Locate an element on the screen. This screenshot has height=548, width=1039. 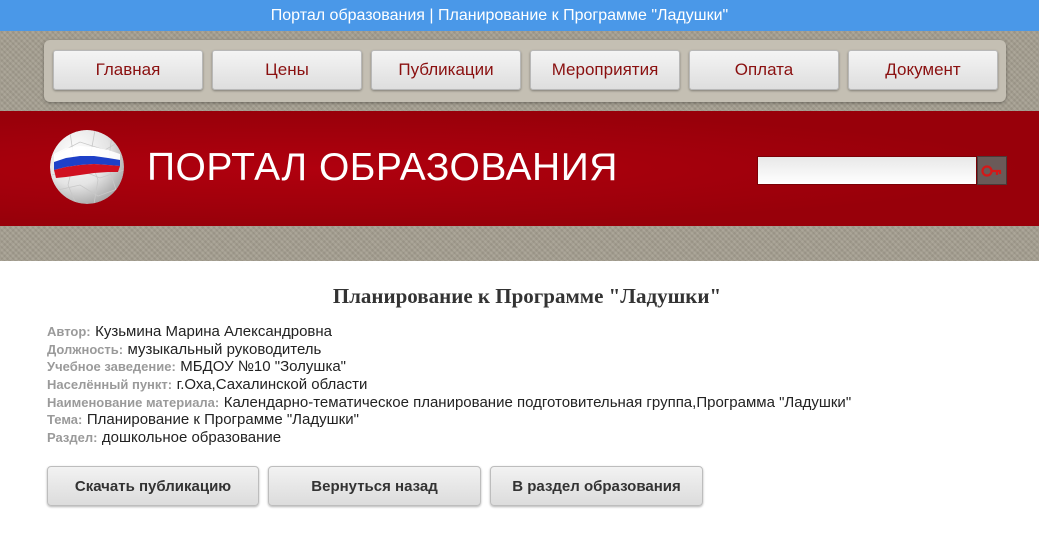
russia-flag-globe-icon is located at coordinates (87, 167).